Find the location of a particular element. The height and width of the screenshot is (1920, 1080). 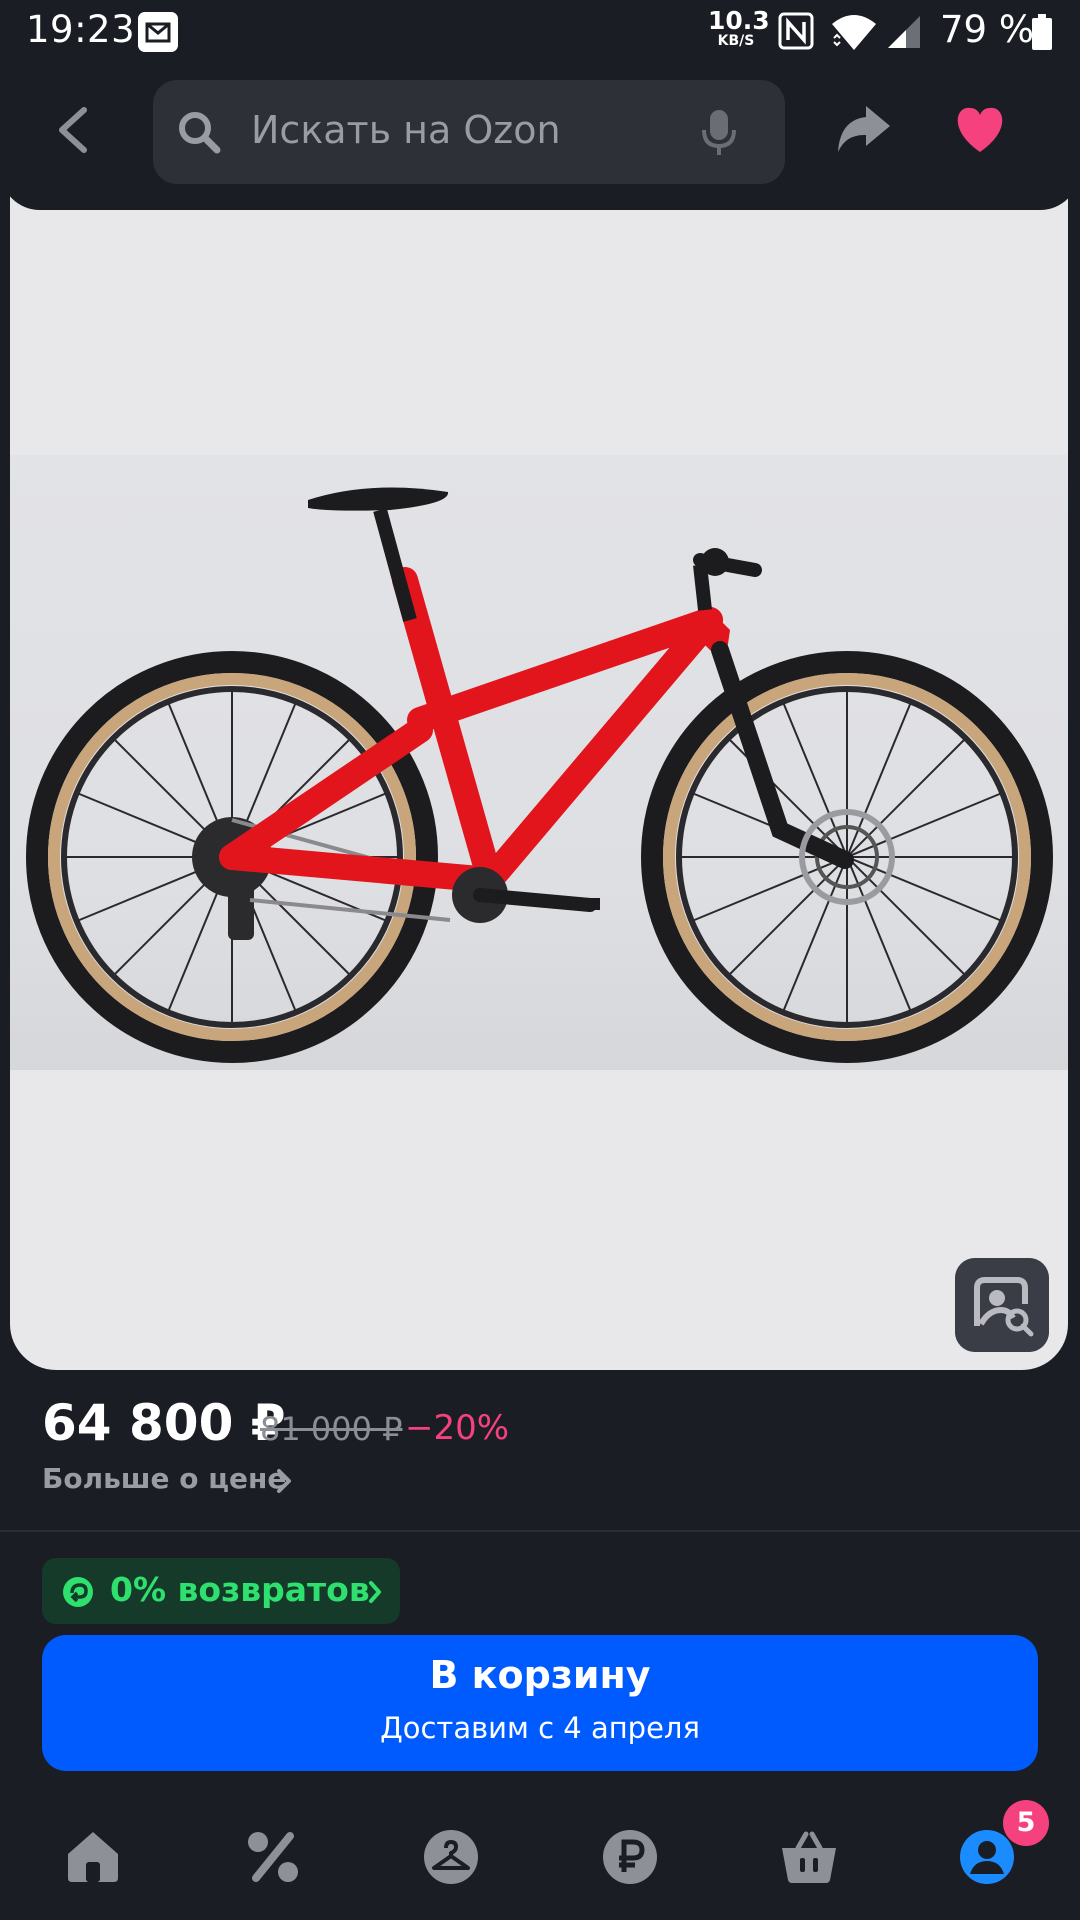

microphone-icon is located at coordinates (719, 133).